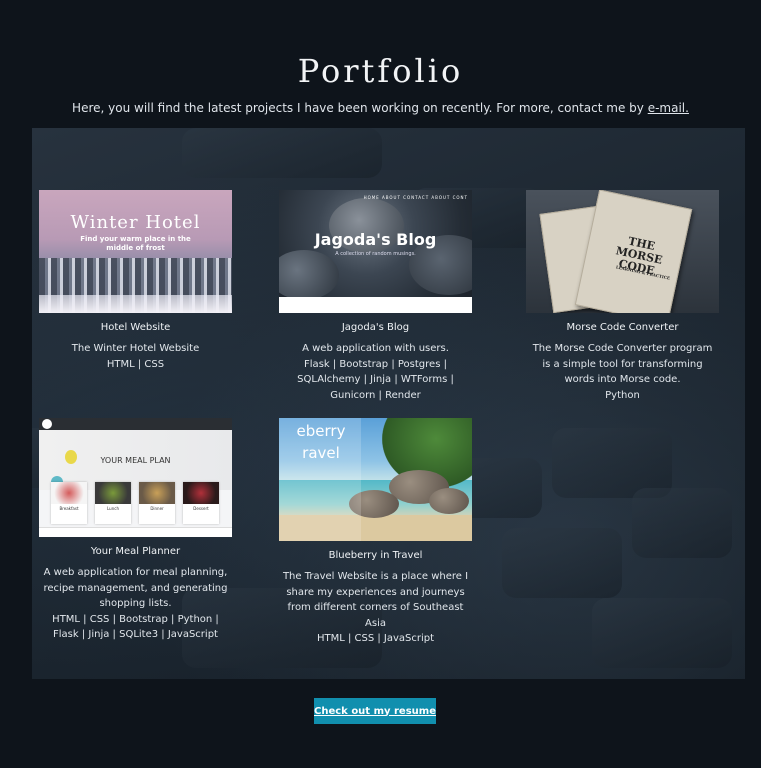  What do you see at coordinates (622, 395) in the screenshot?
I see `project-tech: Python` at bounding box center [622, 395].